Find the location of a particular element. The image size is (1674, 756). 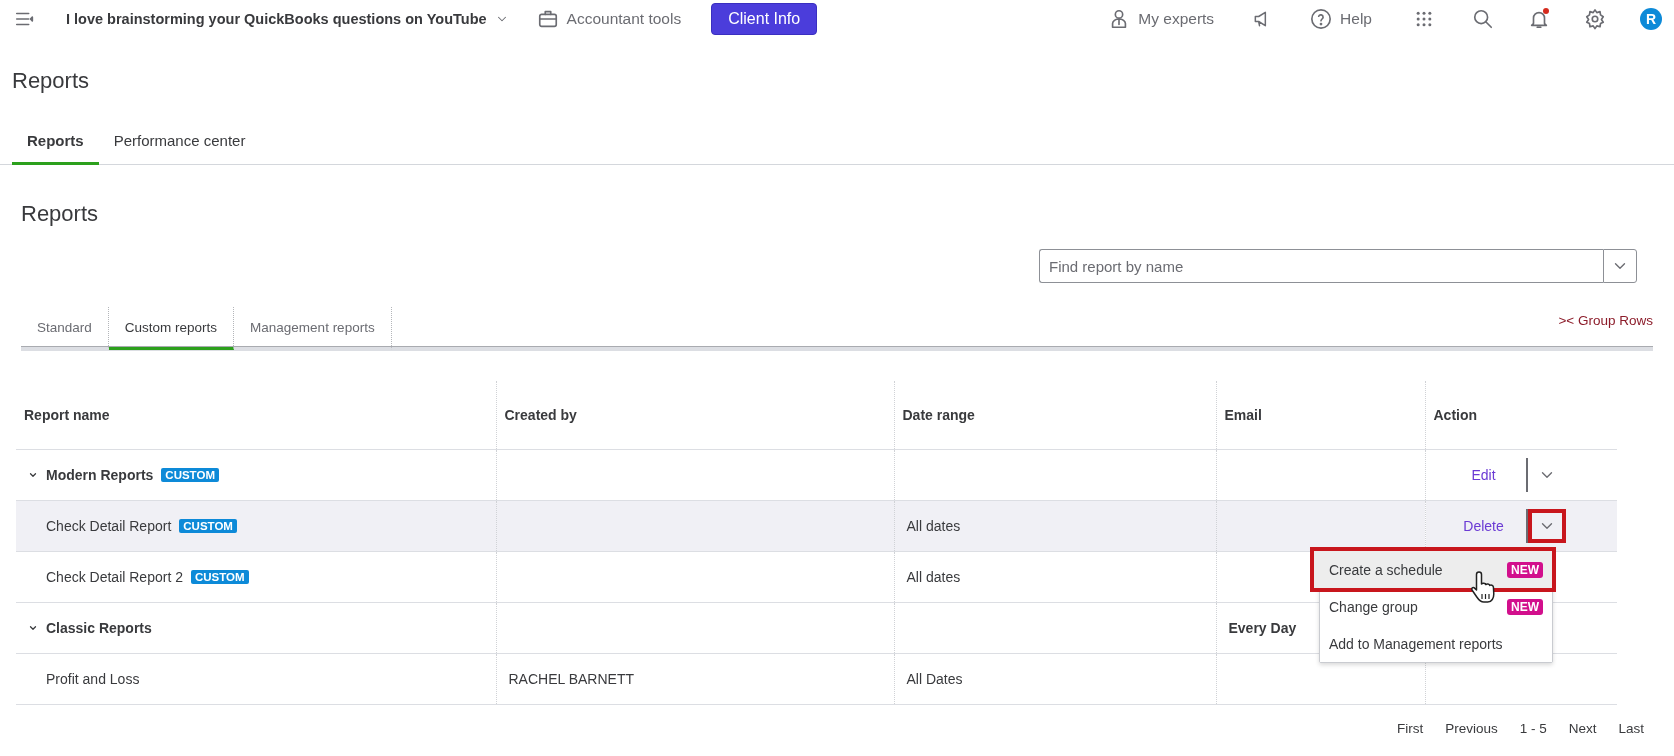

column-header: Email is located at coordinates (1243, 415).